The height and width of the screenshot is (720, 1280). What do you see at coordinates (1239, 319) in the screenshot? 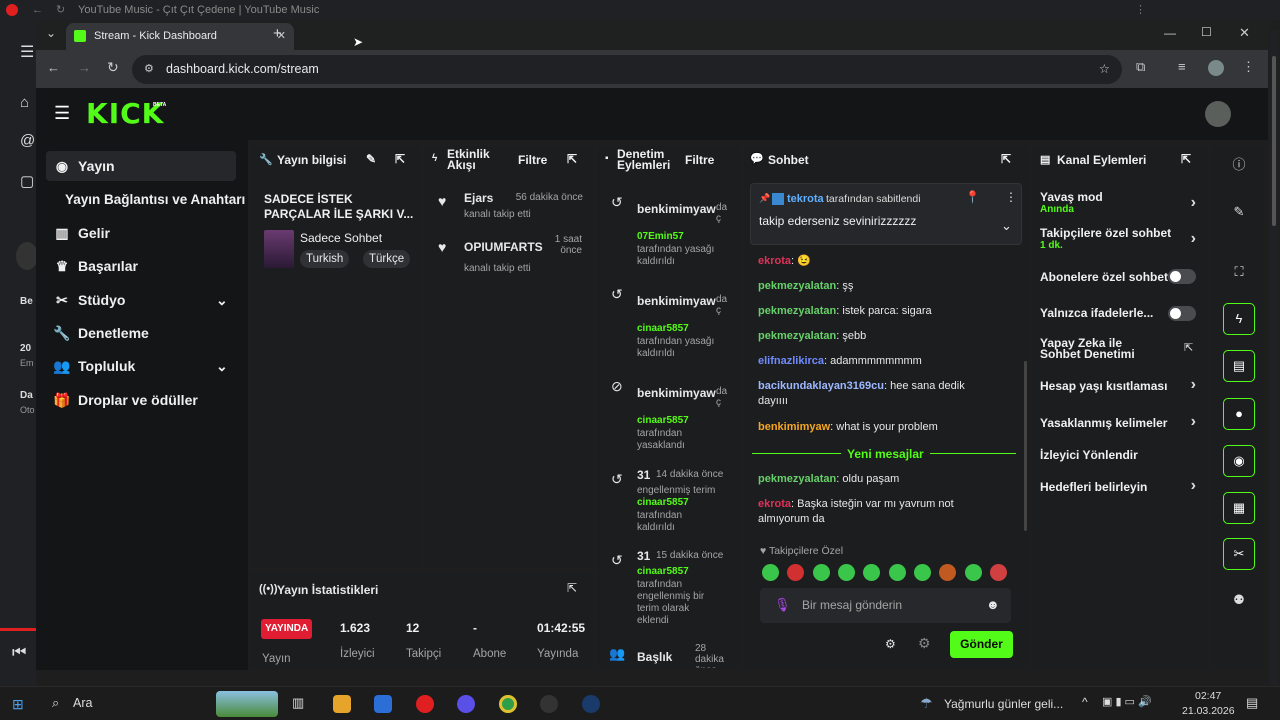
I see `quick-action-bolt-button: ϟ` at bounding box center [1239, 319].